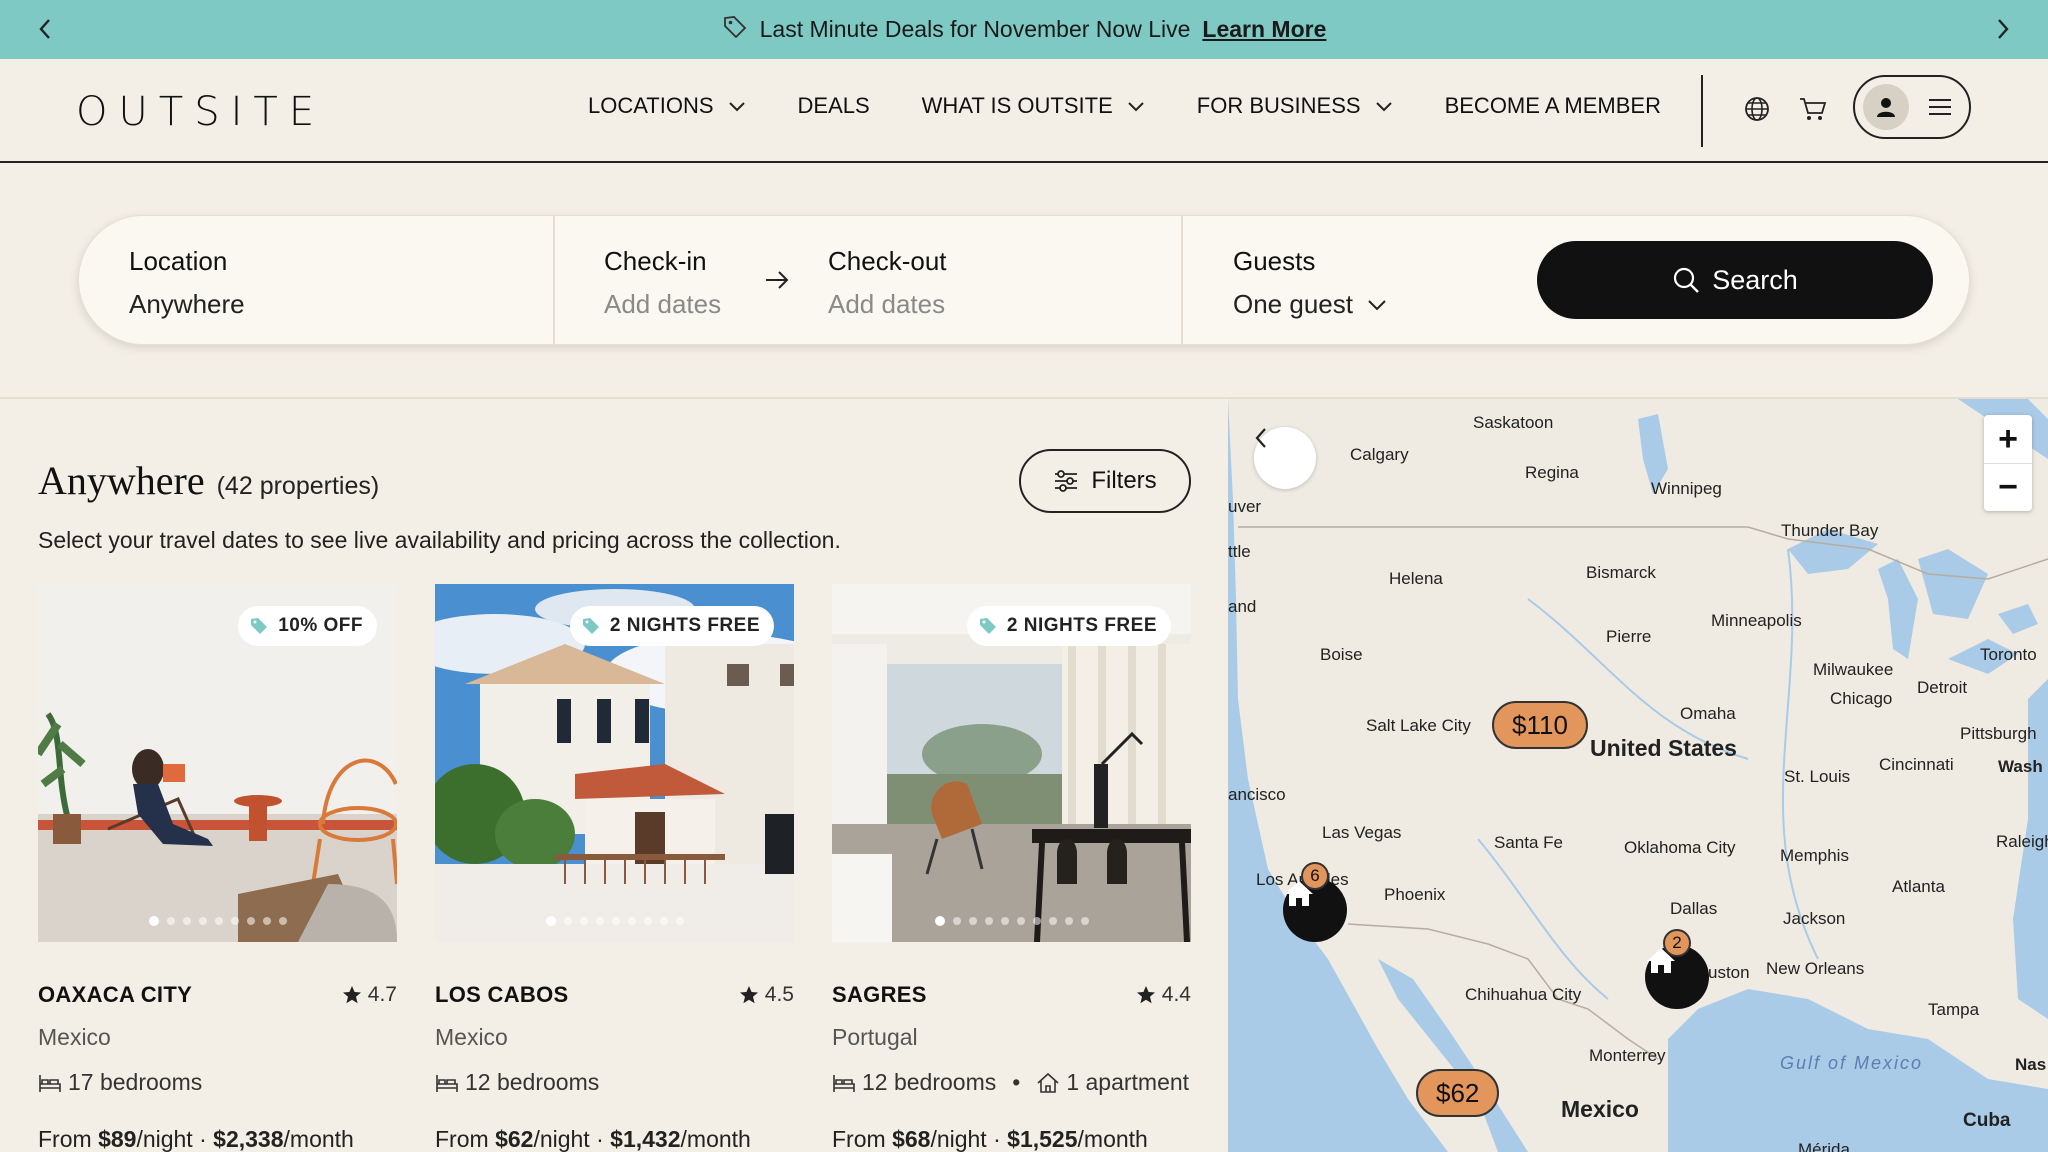 This screenshot has width=2048, height=1152. I want to click on map-label: Winnipeg, so click(1686, 488).